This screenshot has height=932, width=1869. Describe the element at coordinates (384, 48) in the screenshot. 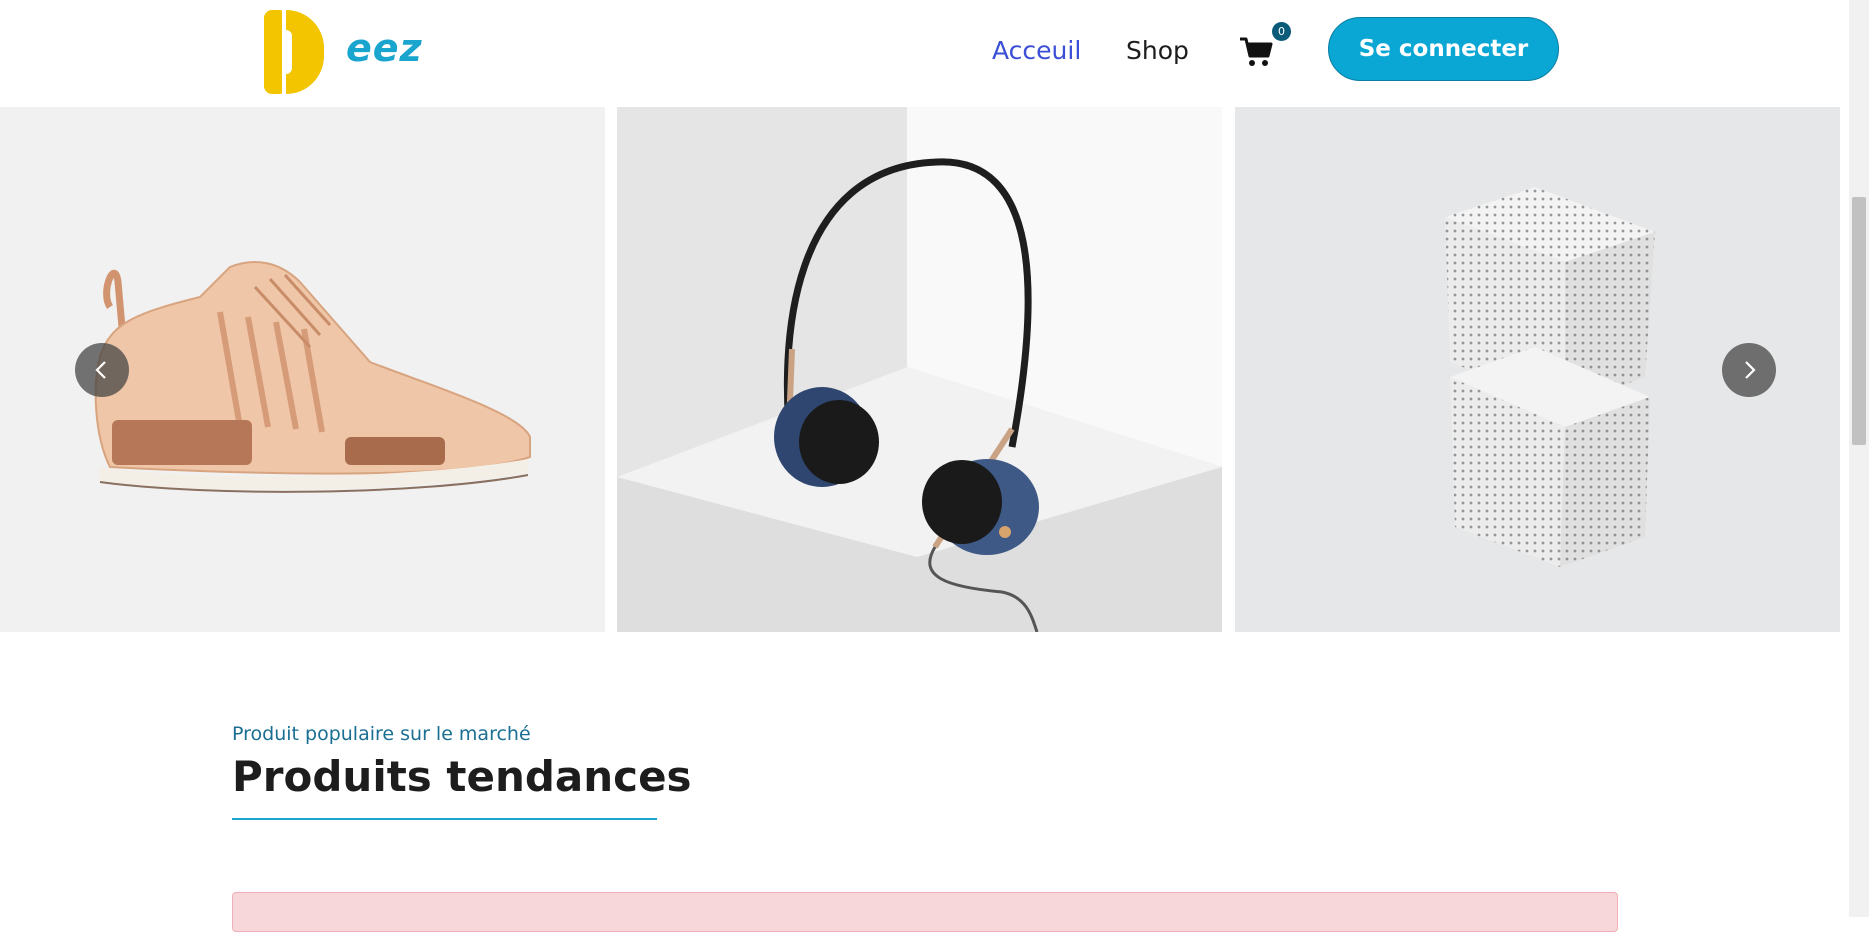

I see `logo-text: eez` at that location.